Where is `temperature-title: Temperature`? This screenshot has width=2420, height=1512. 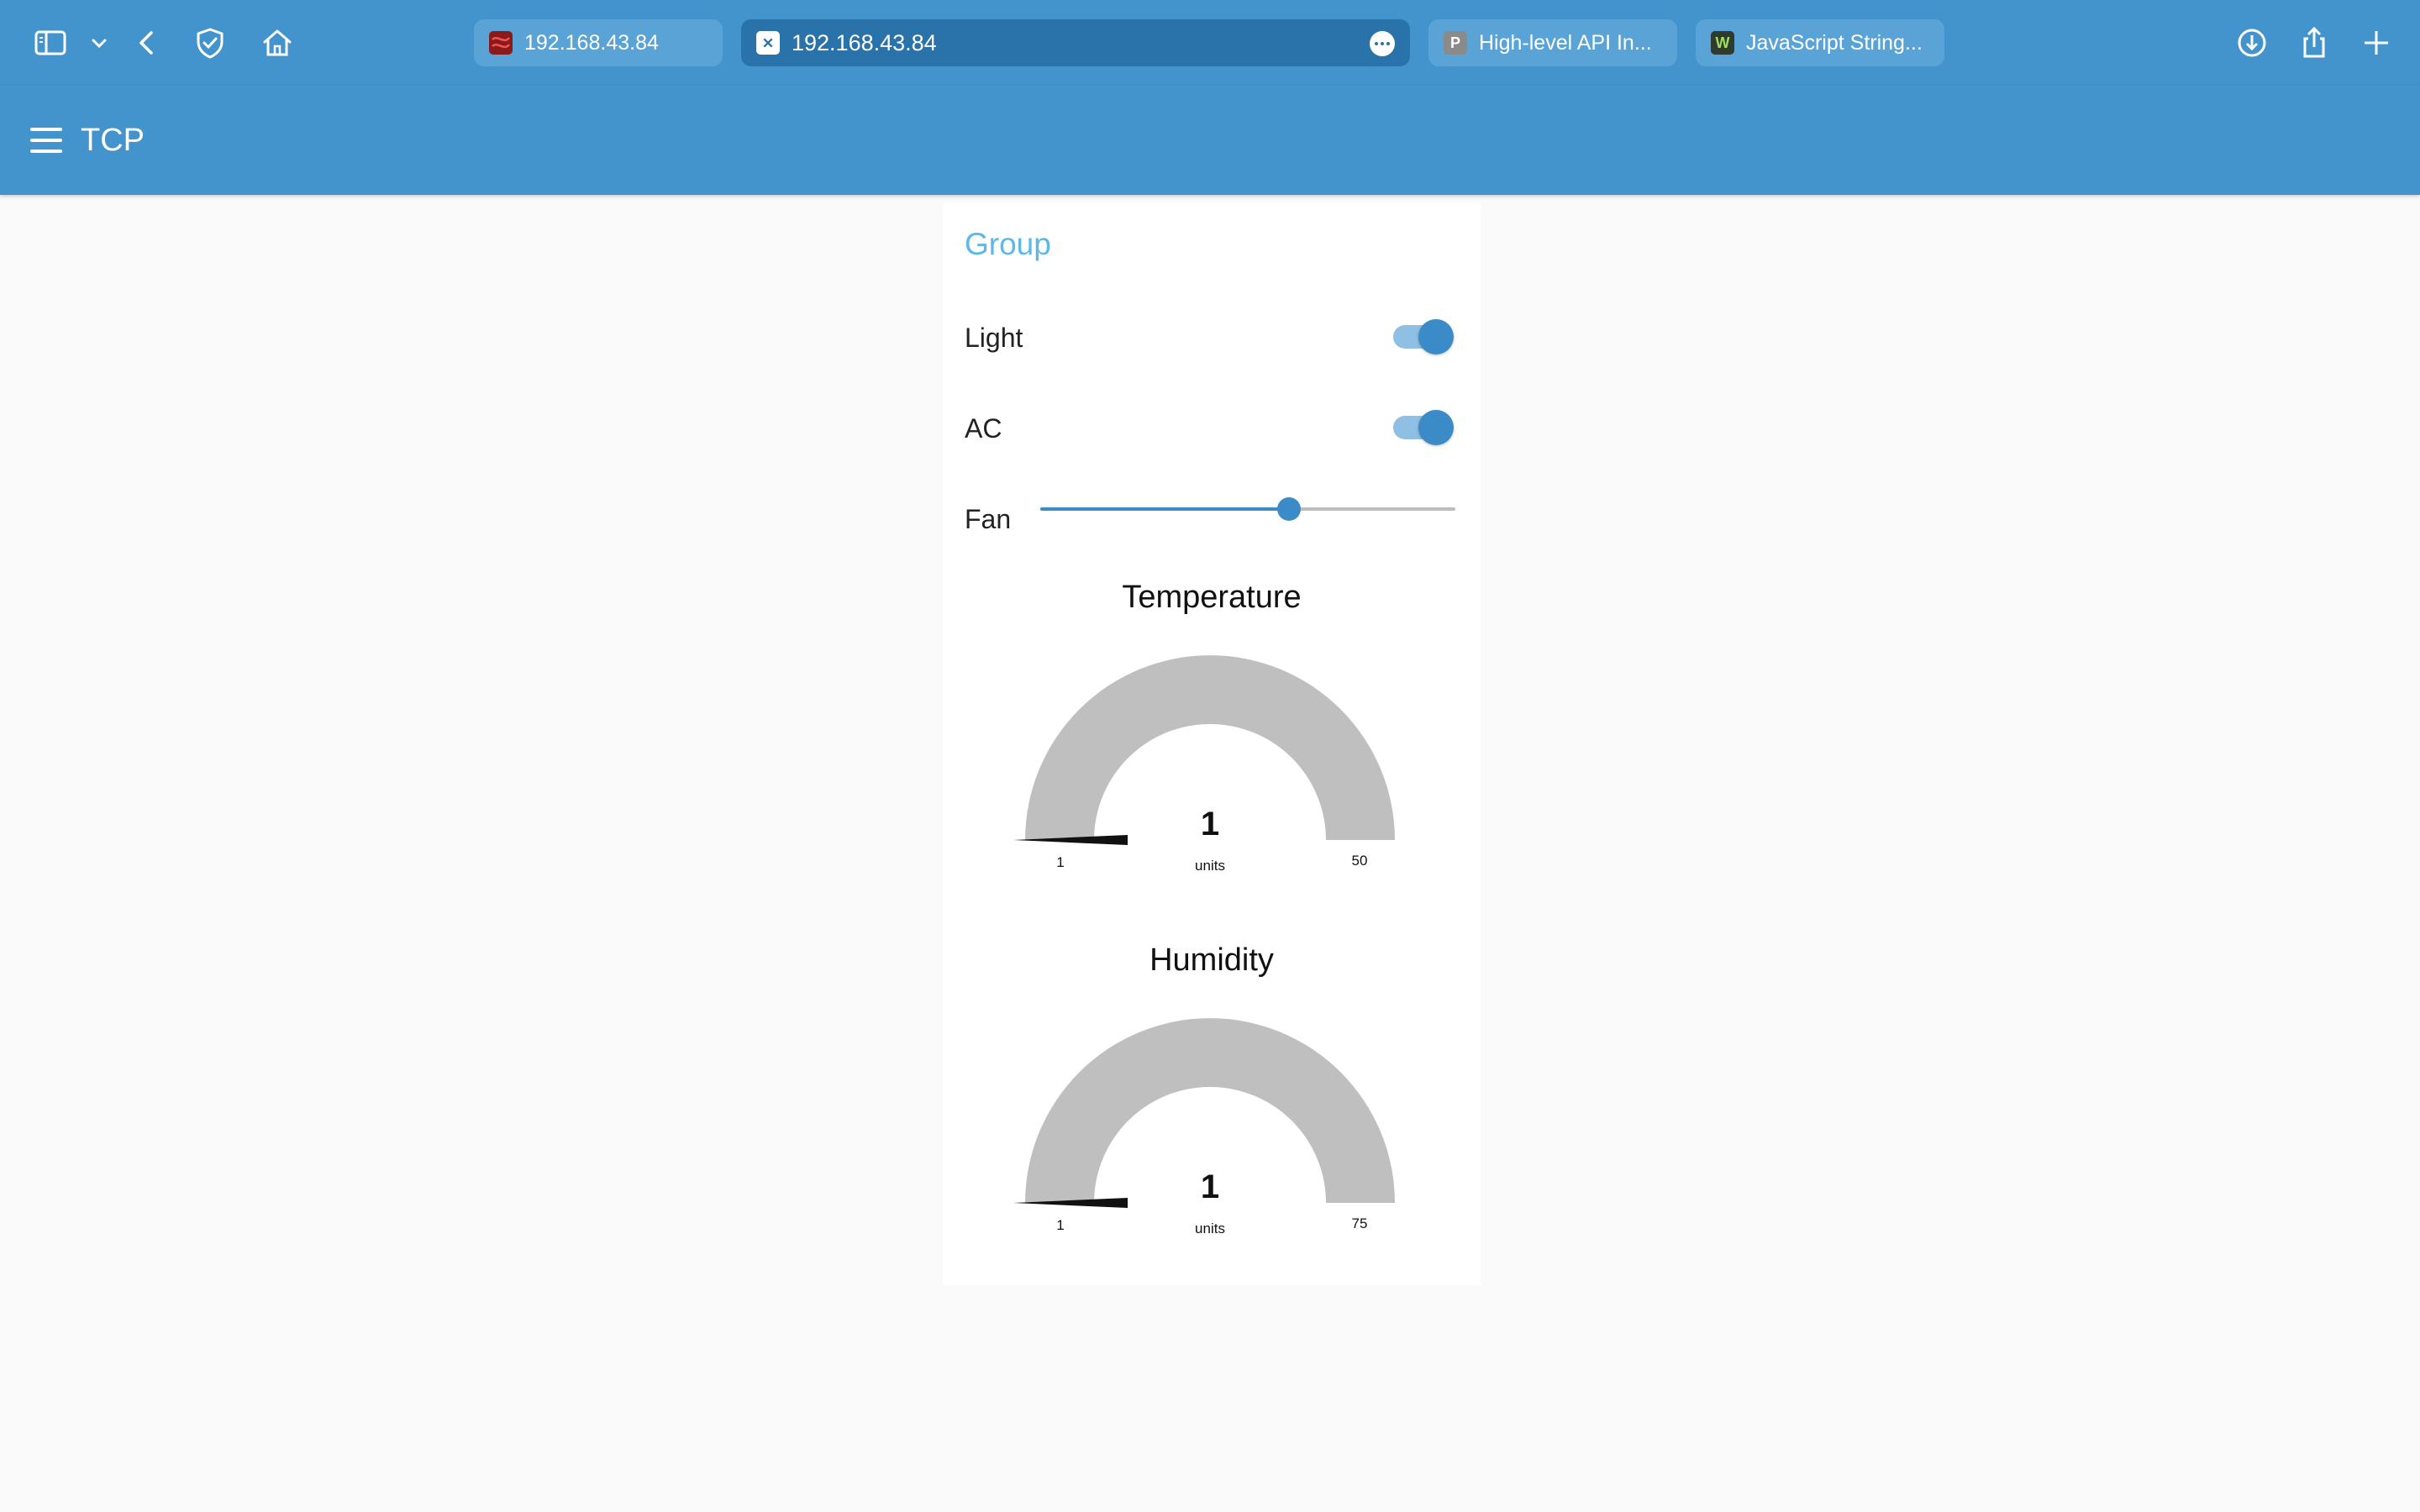 temperature-title: Temperature is located at coordinates (1212, 597).